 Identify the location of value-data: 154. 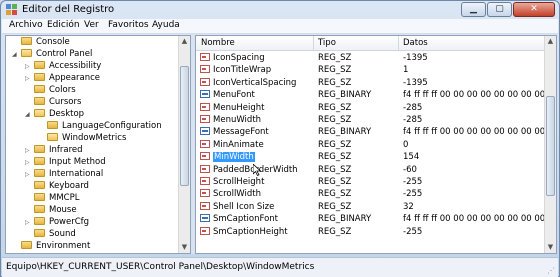
(411, 157).